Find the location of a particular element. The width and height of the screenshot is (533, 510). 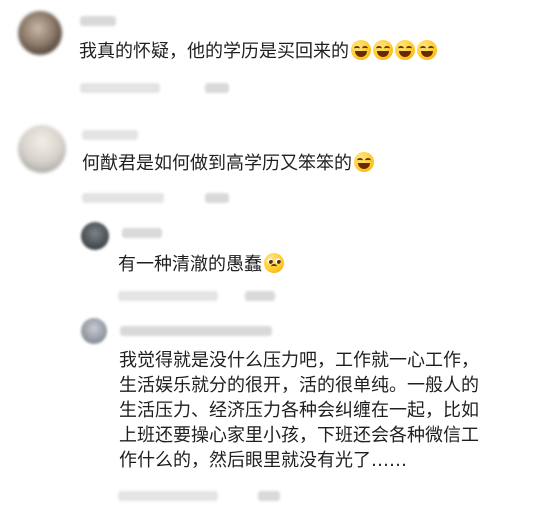

comment-text-content: 何猷君是如何做到高学历又笨笨的 is located at coordinates (217, 163).